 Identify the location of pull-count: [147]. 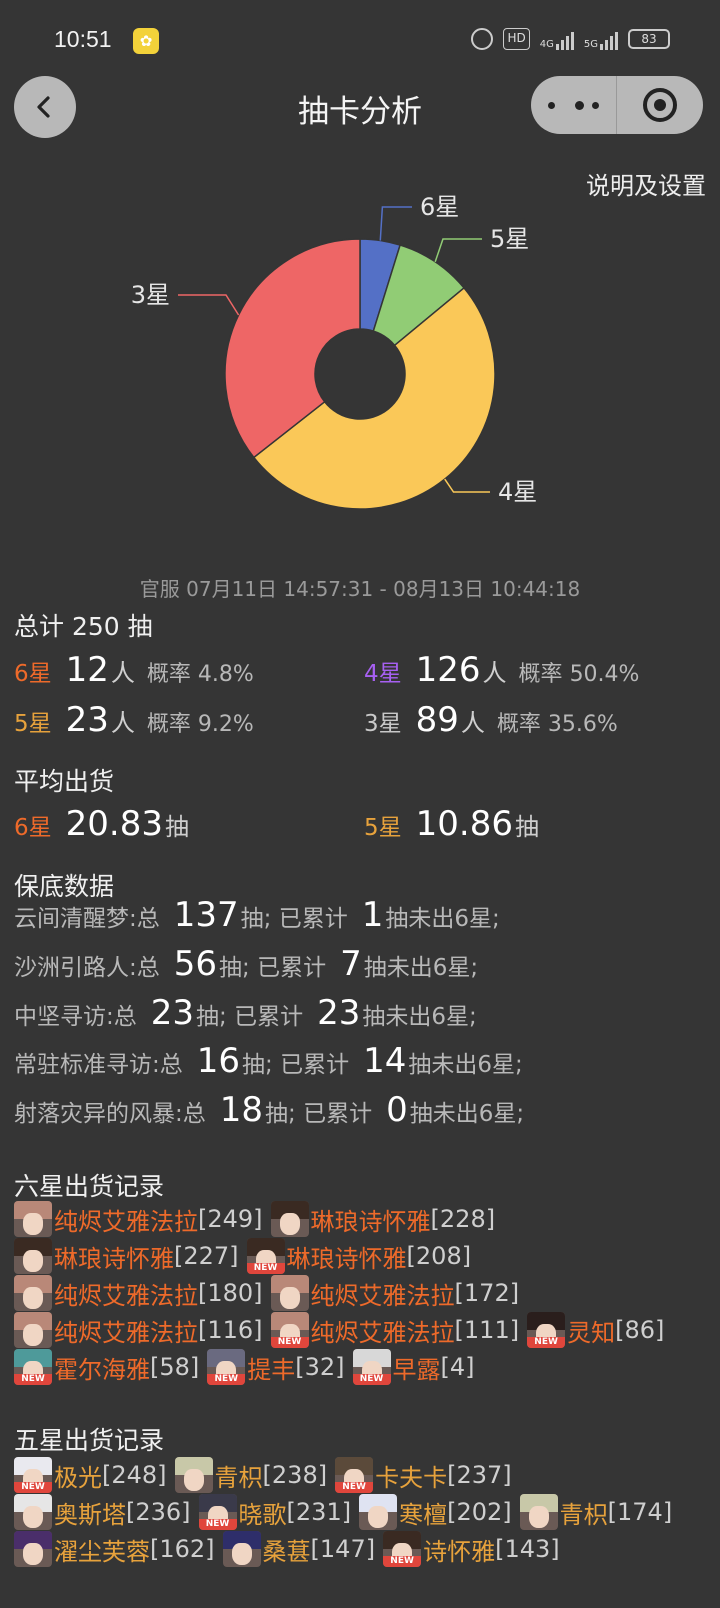
(343, 1549).